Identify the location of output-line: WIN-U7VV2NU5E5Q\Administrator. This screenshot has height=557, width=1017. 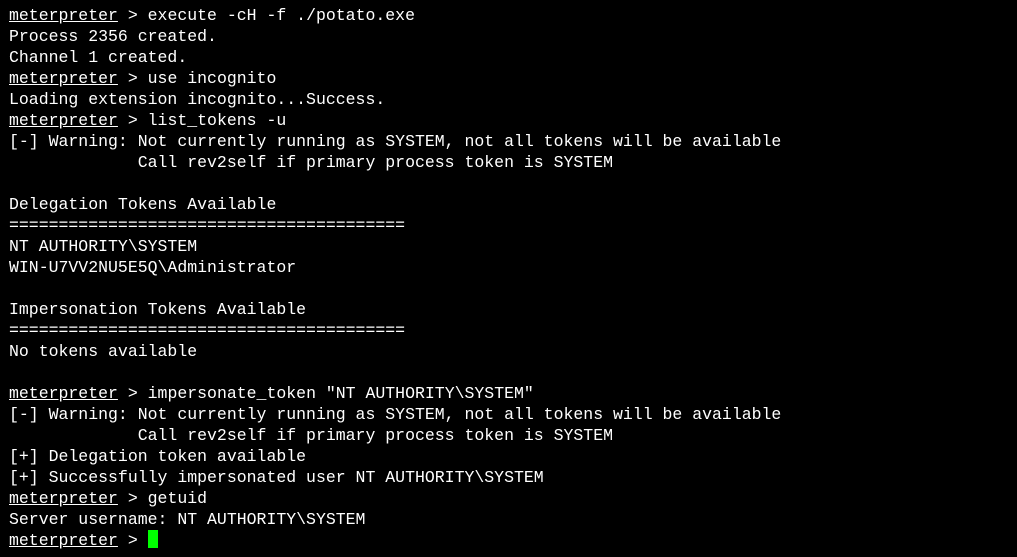
(153, 267).